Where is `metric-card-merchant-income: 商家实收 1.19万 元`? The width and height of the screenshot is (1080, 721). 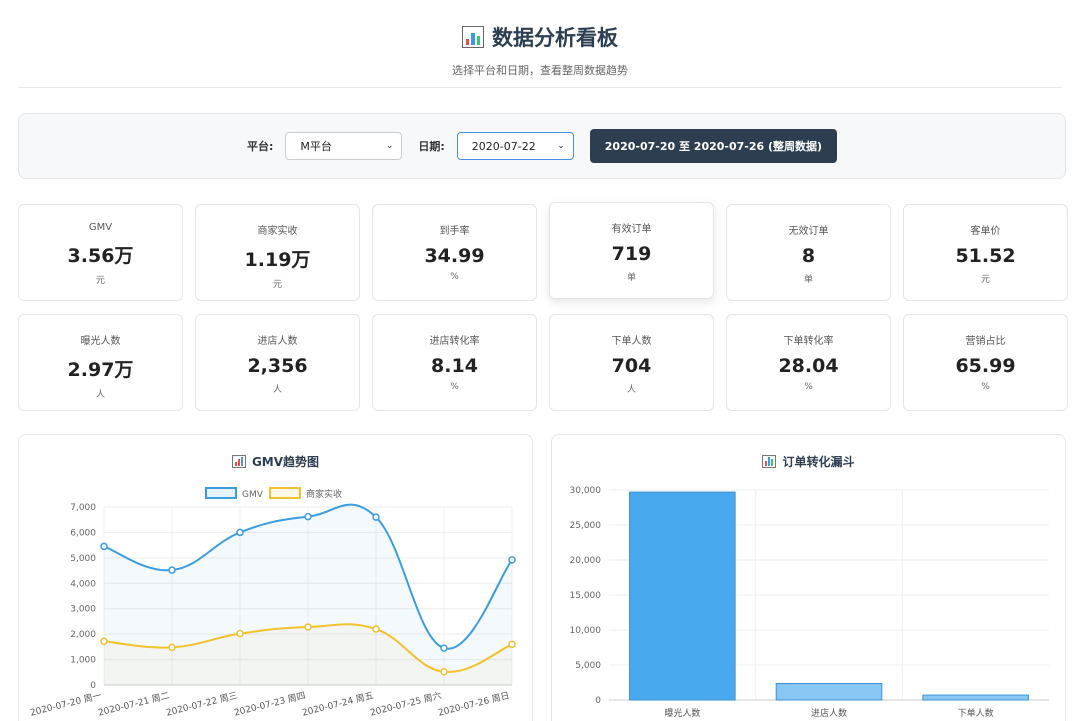
metric-card-merchant-income: 商家实收 1.19万 元 is located at coordinates (277, 252).